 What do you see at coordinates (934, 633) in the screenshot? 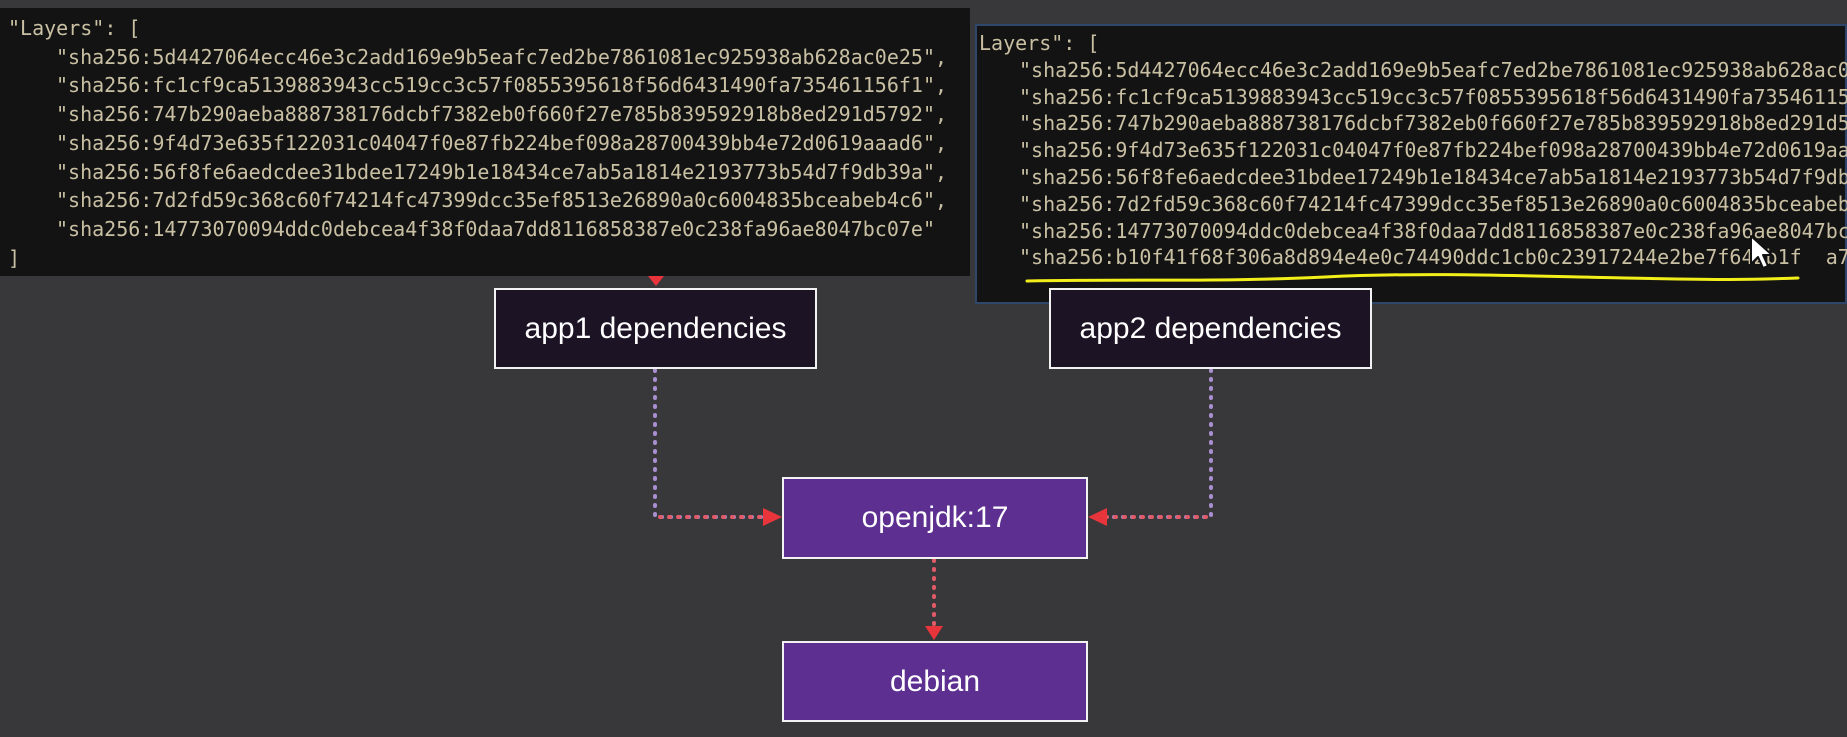
I see `arrow-head-debian` at bounding box center [934, 633].